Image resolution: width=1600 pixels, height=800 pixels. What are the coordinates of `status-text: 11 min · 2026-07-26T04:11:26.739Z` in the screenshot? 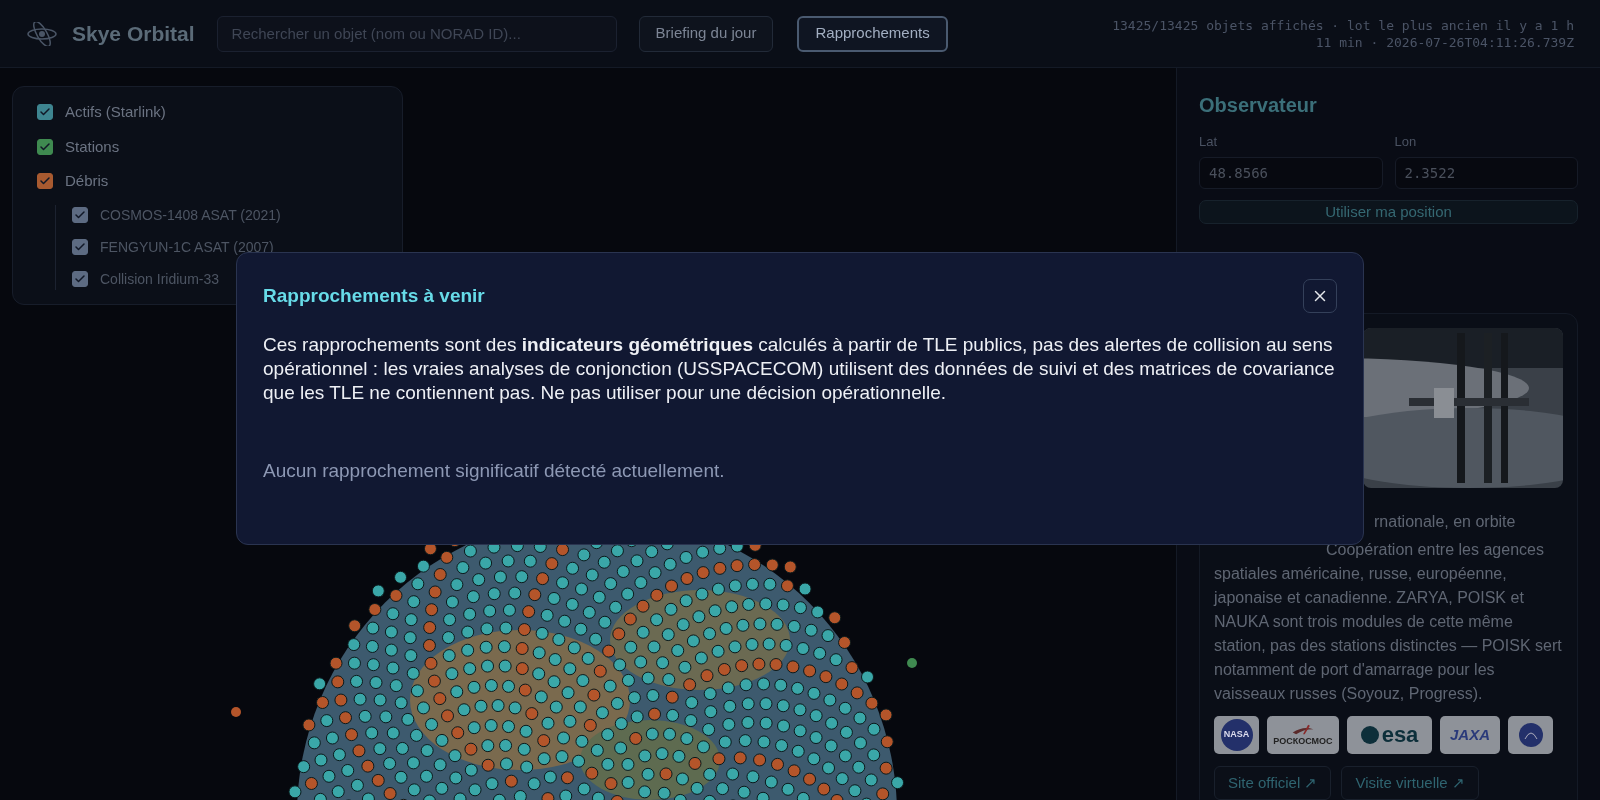 It's located at (1444, 42).